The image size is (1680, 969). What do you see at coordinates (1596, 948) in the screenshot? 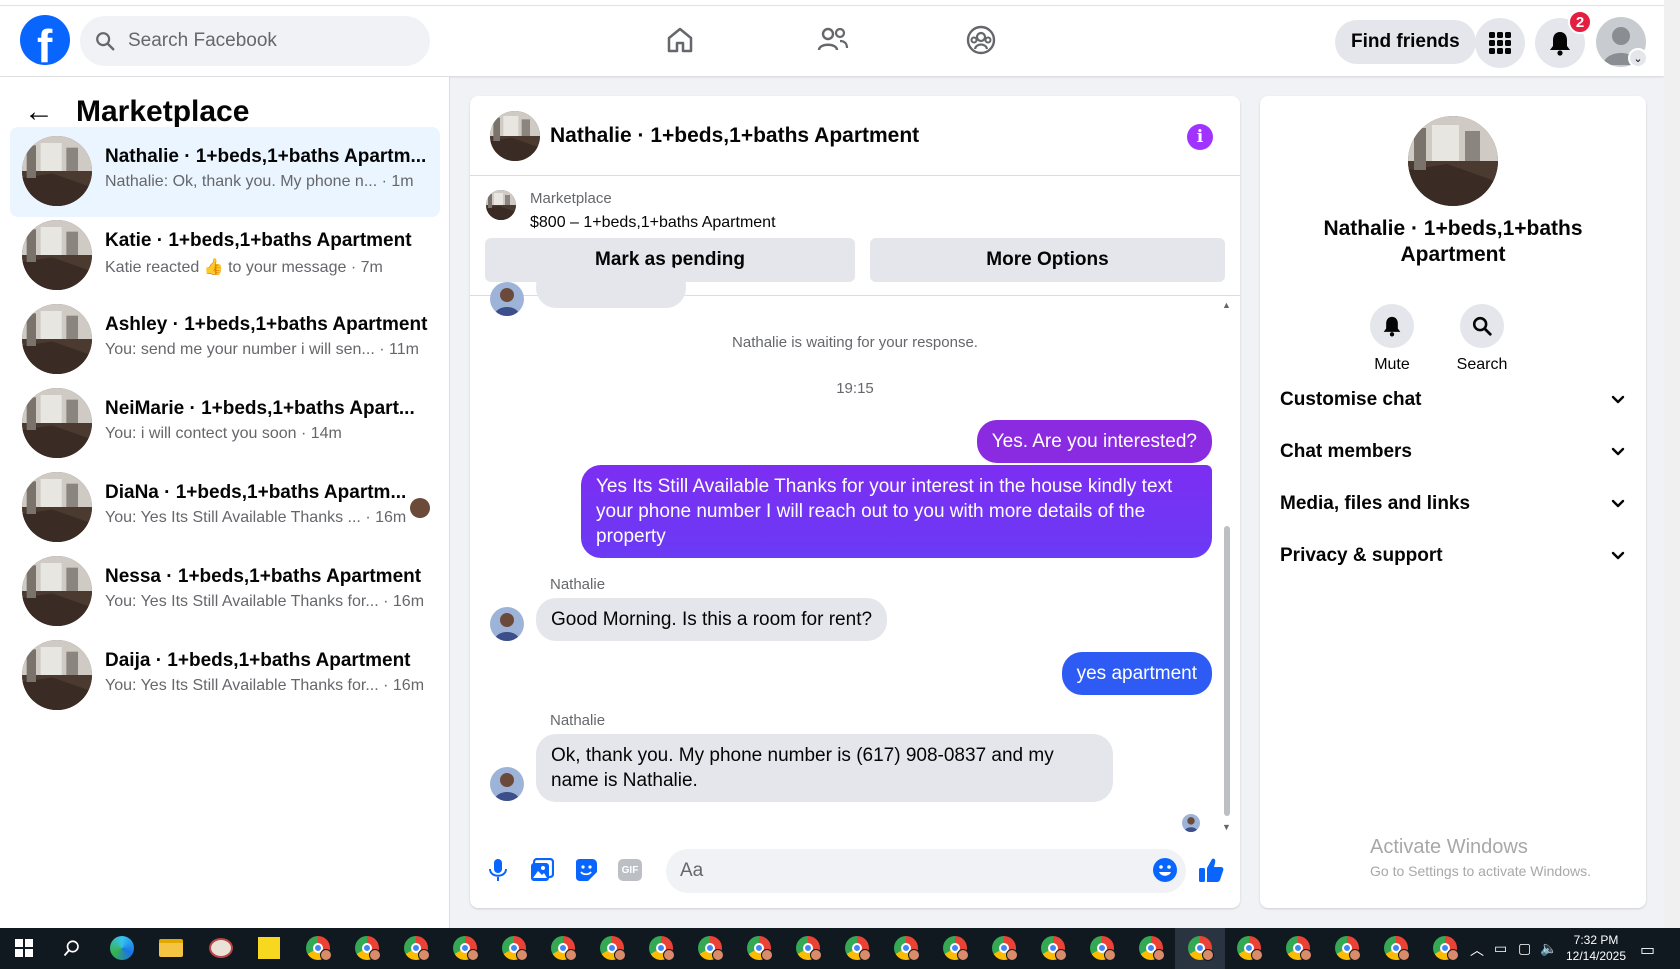
I see `taskbar-clock: 7:32 PM 12/14/2025` at bounding box center [1596, 948].